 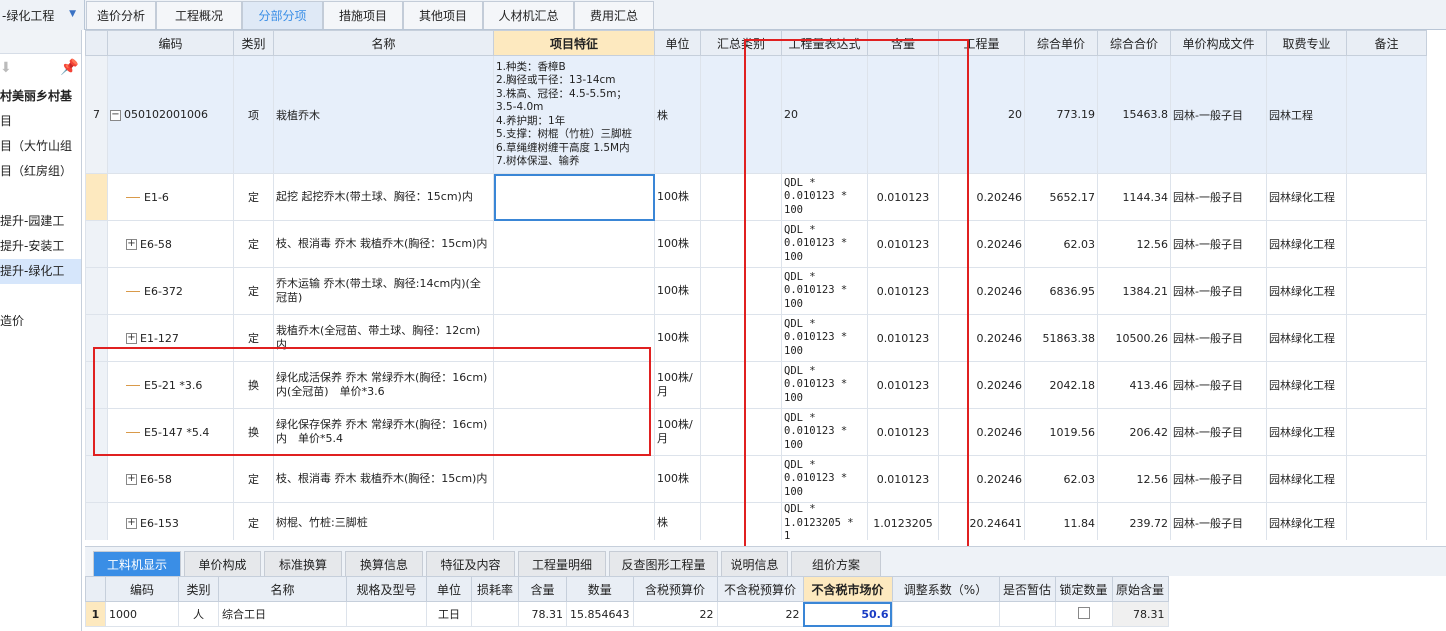 What do you see at coordinates (741, 43) in the screenshot?
I see `col-header-summary-type: 汇总类别` at bounding box center [741, 43].